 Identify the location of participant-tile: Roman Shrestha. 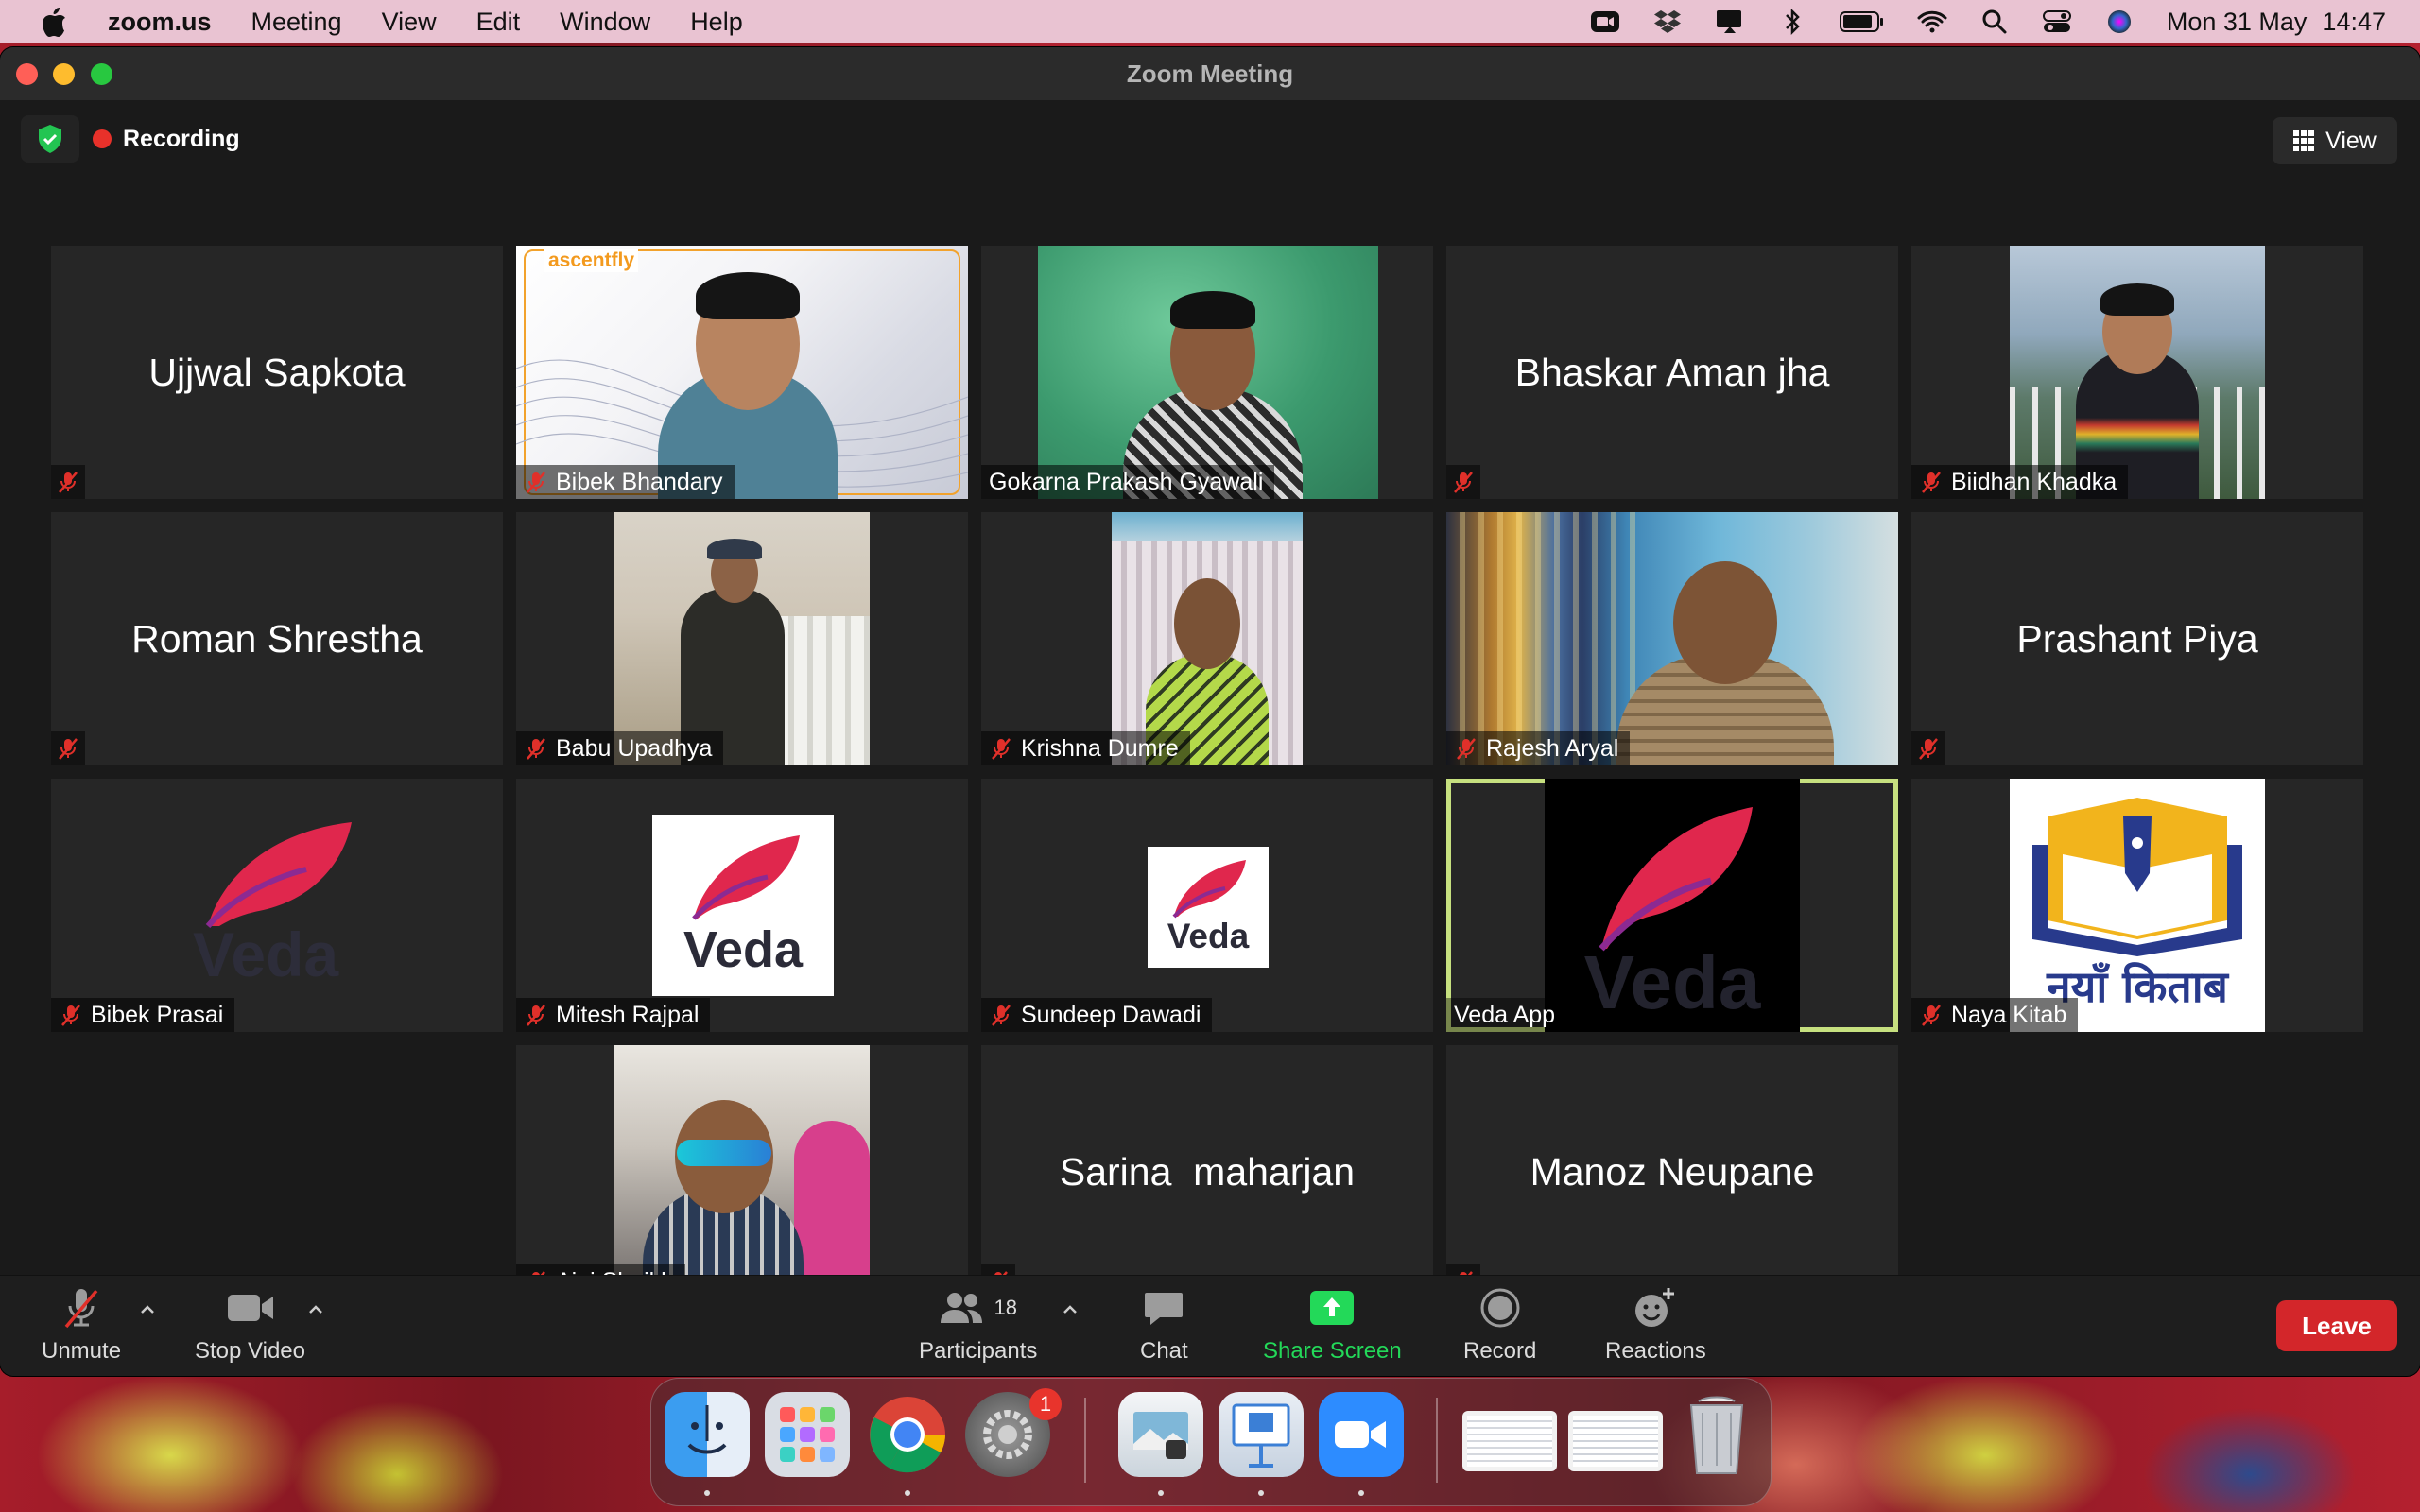
(277, 638).